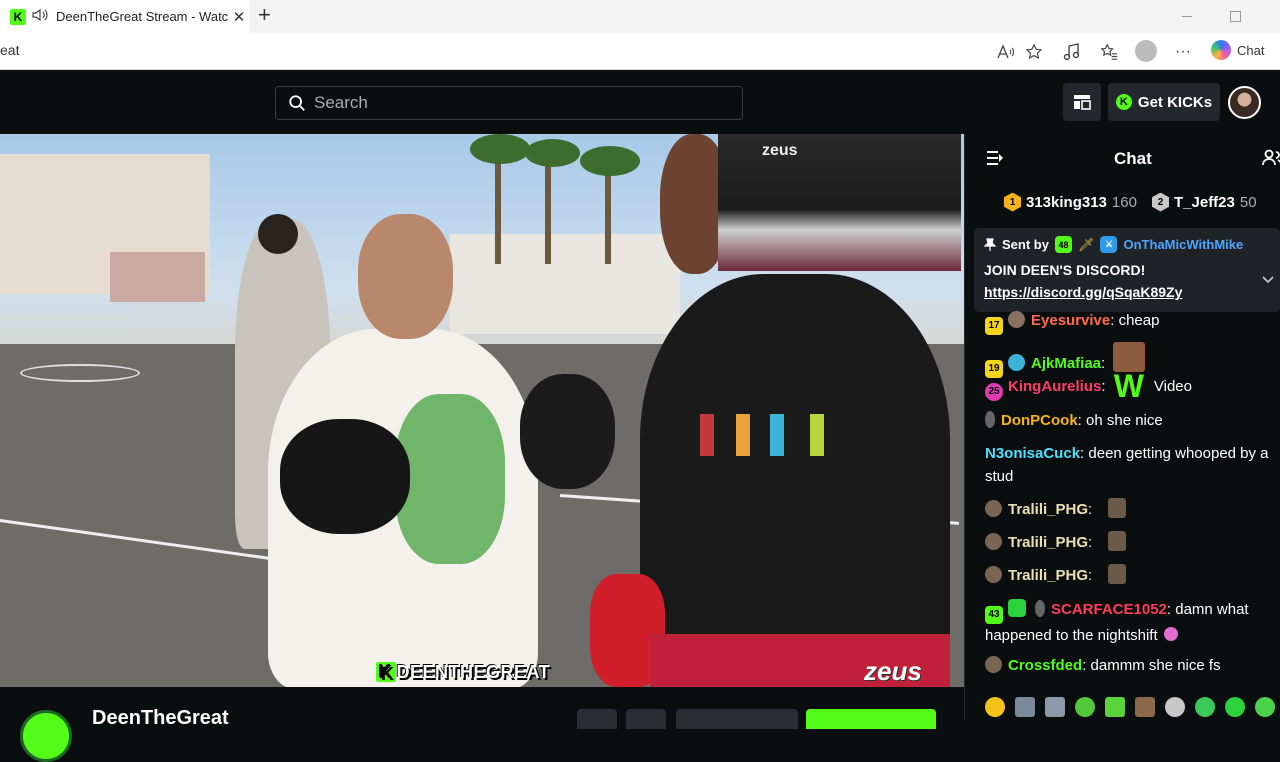 The height and width of the screenshot is (762, 1280). I want to click on tab-title: DeenTheGreat Stream - Watch, so click(142, 16).